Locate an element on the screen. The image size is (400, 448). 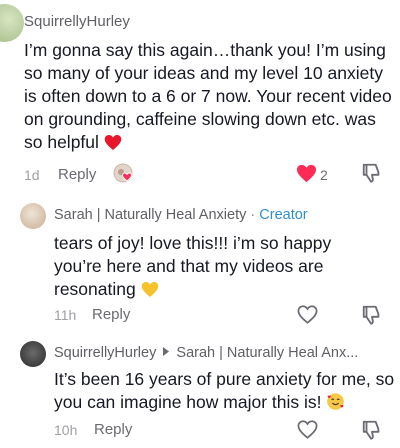
reply-time: 11h is located at coordinates (65, 315).